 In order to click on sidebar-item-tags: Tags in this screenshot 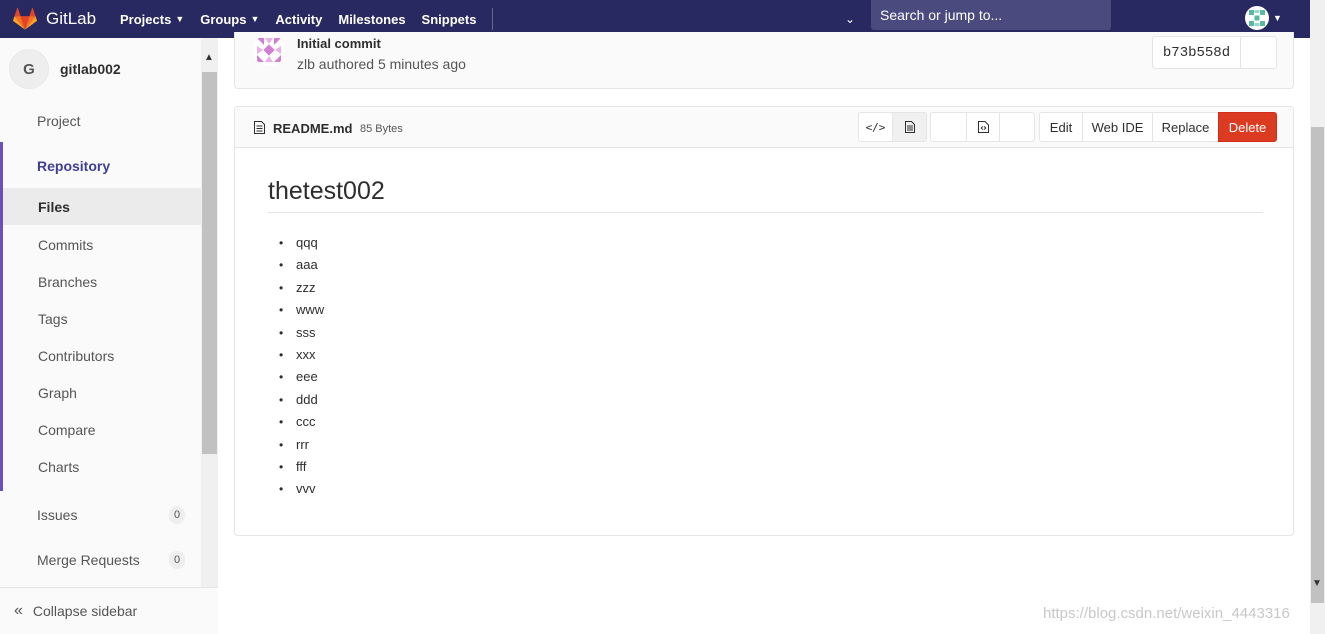, I will do `click(100, 318)`.